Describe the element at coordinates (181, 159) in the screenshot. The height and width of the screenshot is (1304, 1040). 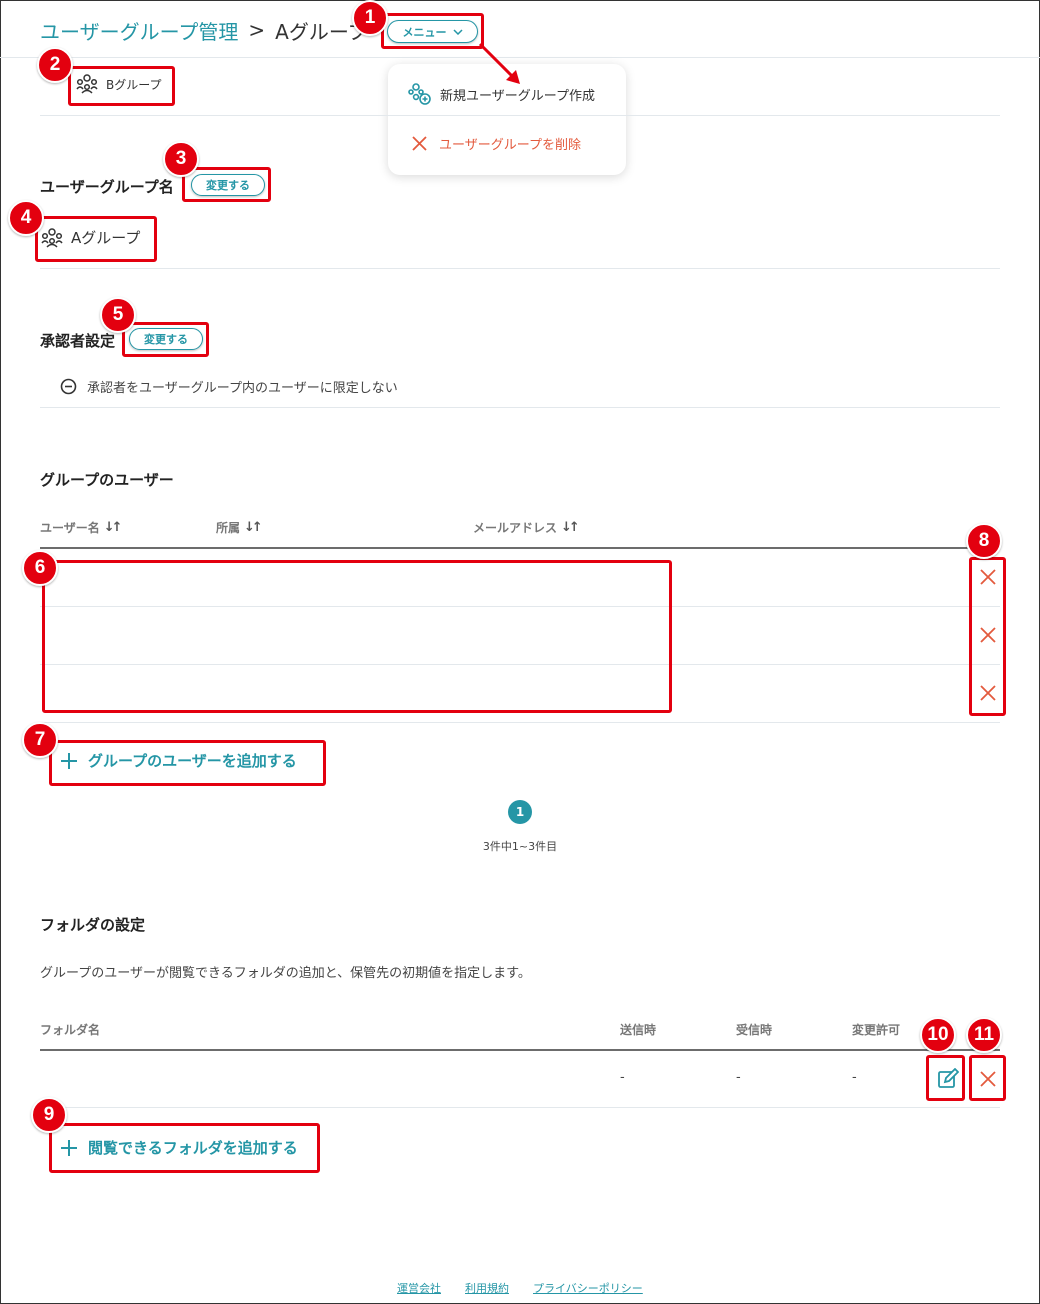
I see `annotation-badge-3: 3` at that location.